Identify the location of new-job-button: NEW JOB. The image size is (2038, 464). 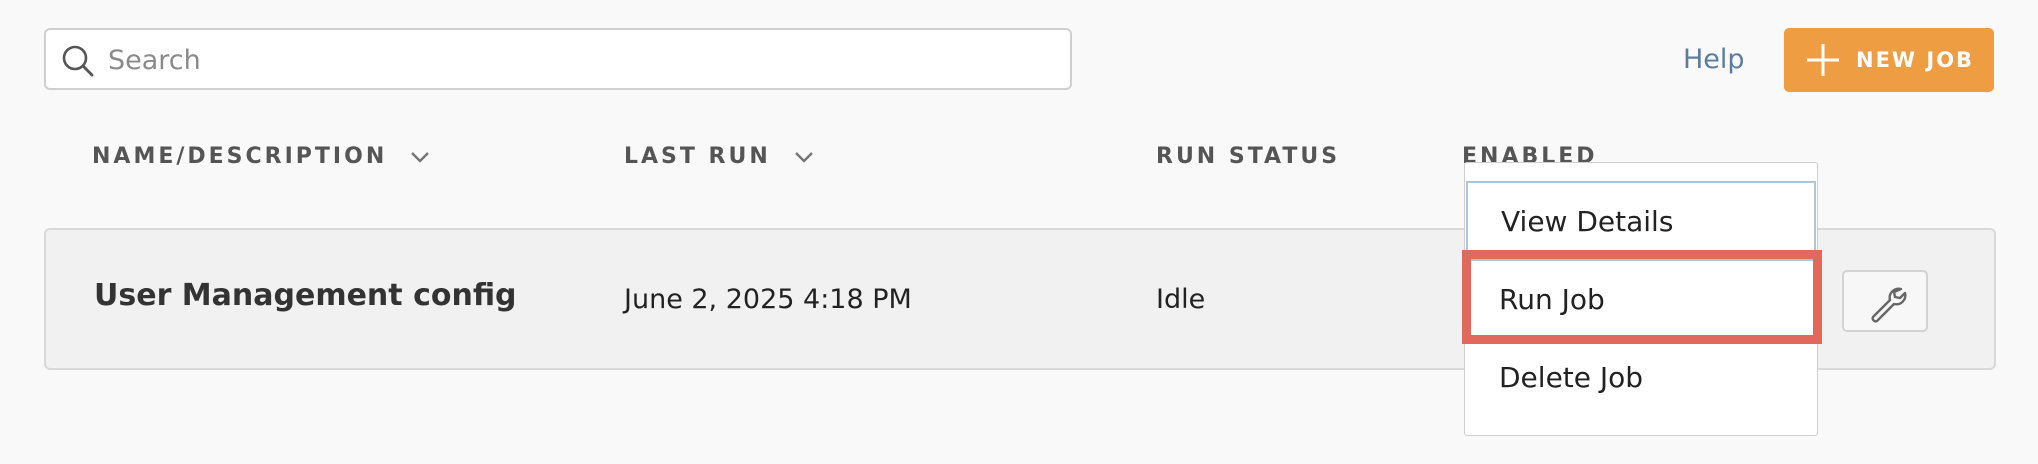
(1889, 60).